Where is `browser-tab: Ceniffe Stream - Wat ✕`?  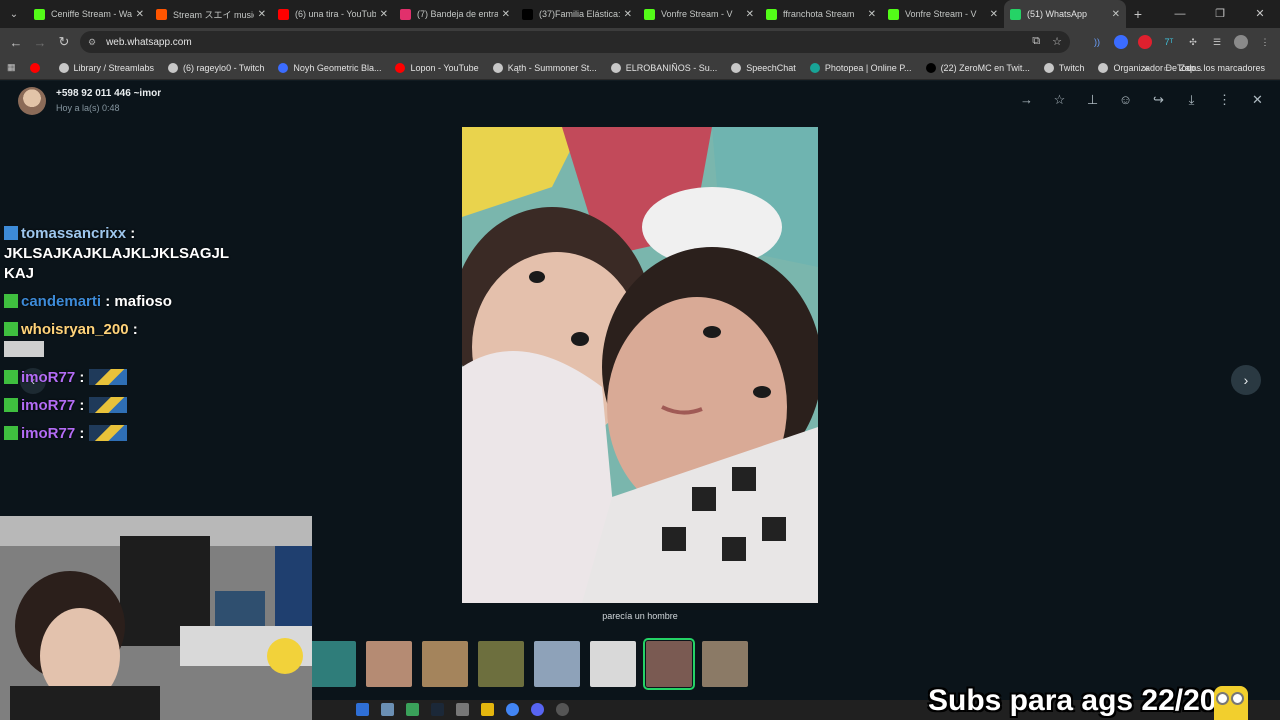 browser-tab: Ceniffe Stream - Wat ✕ is located at coordinates (89, 14).